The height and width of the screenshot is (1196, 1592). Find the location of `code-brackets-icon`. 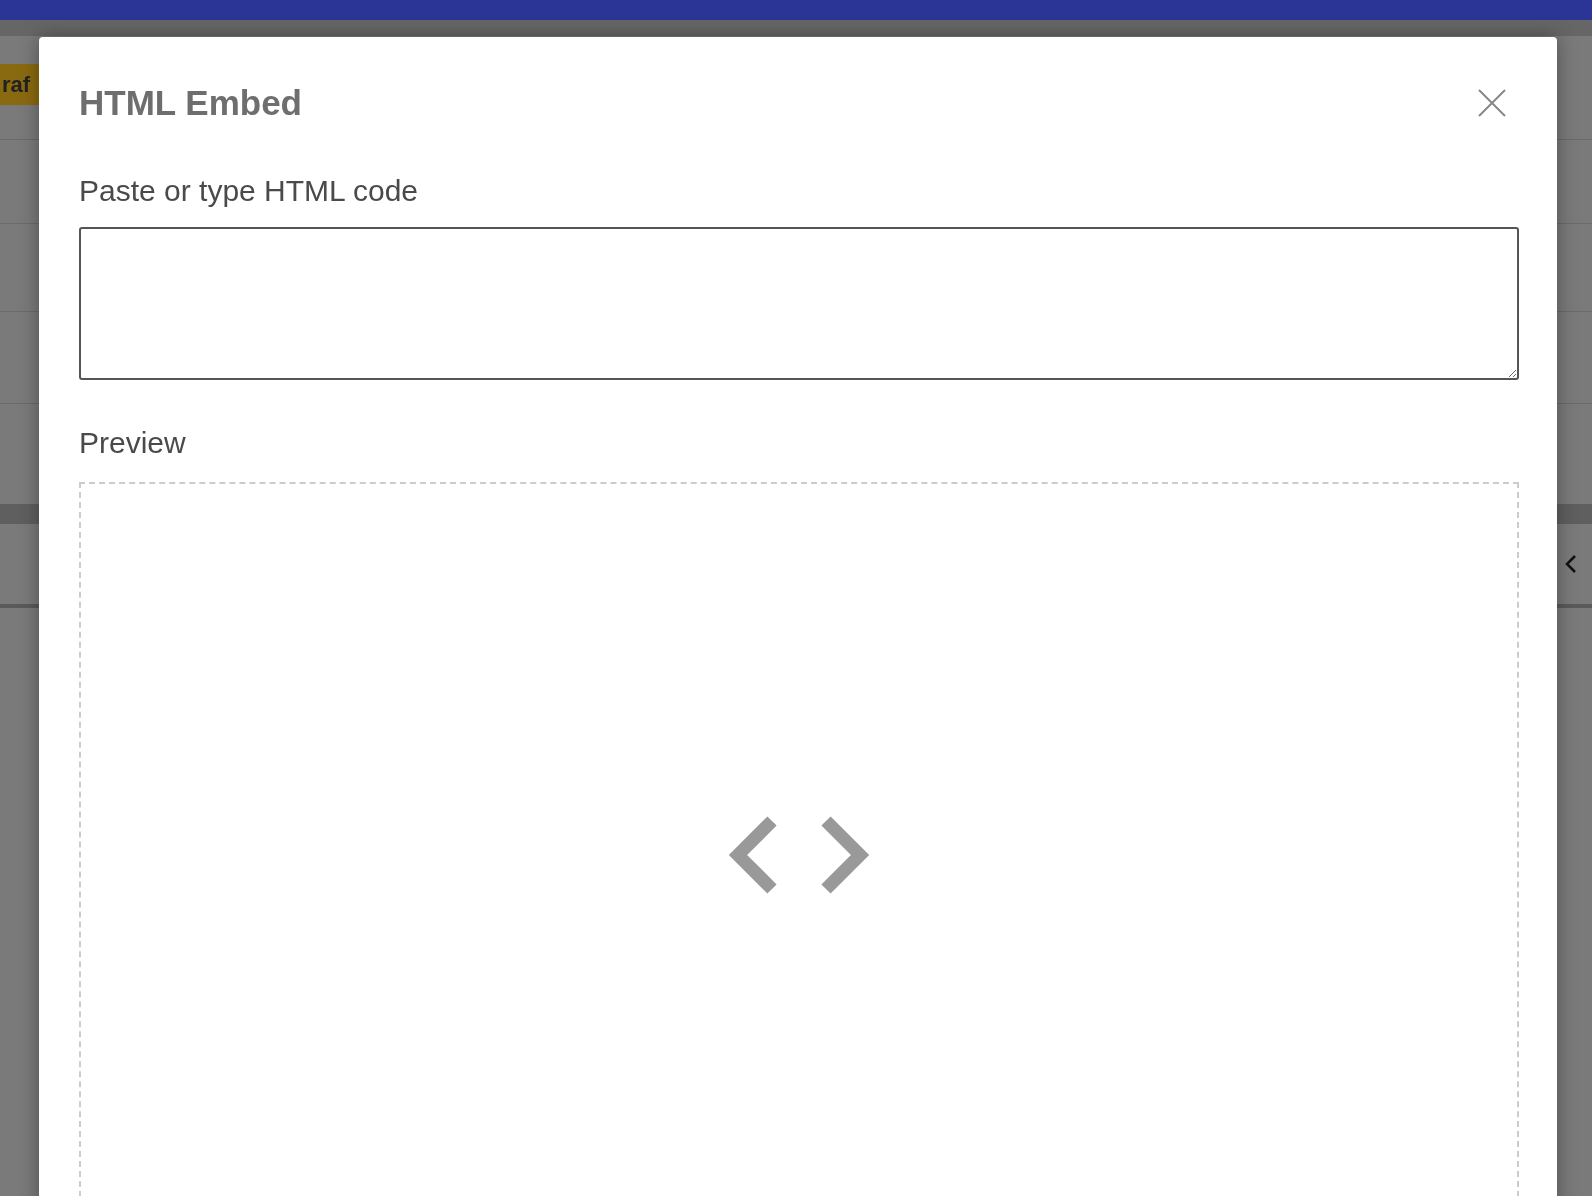

code-brackets-icon is located at coordinates (799, 854).